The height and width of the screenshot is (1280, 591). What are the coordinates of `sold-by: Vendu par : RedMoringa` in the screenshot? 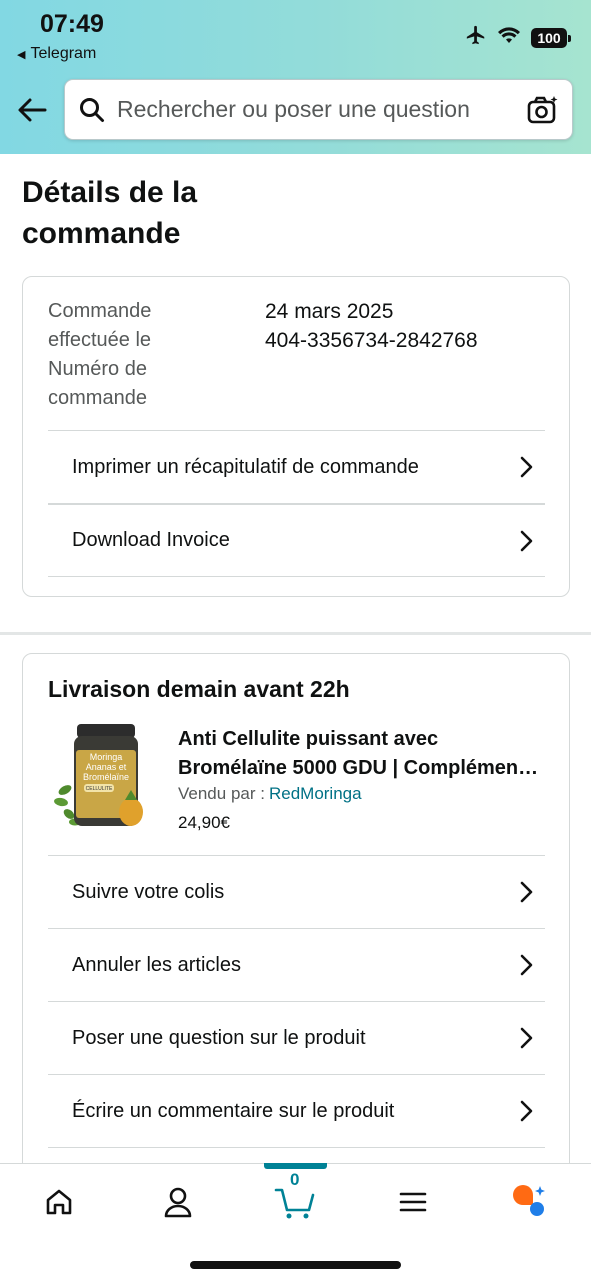 It's located at (270, 794).